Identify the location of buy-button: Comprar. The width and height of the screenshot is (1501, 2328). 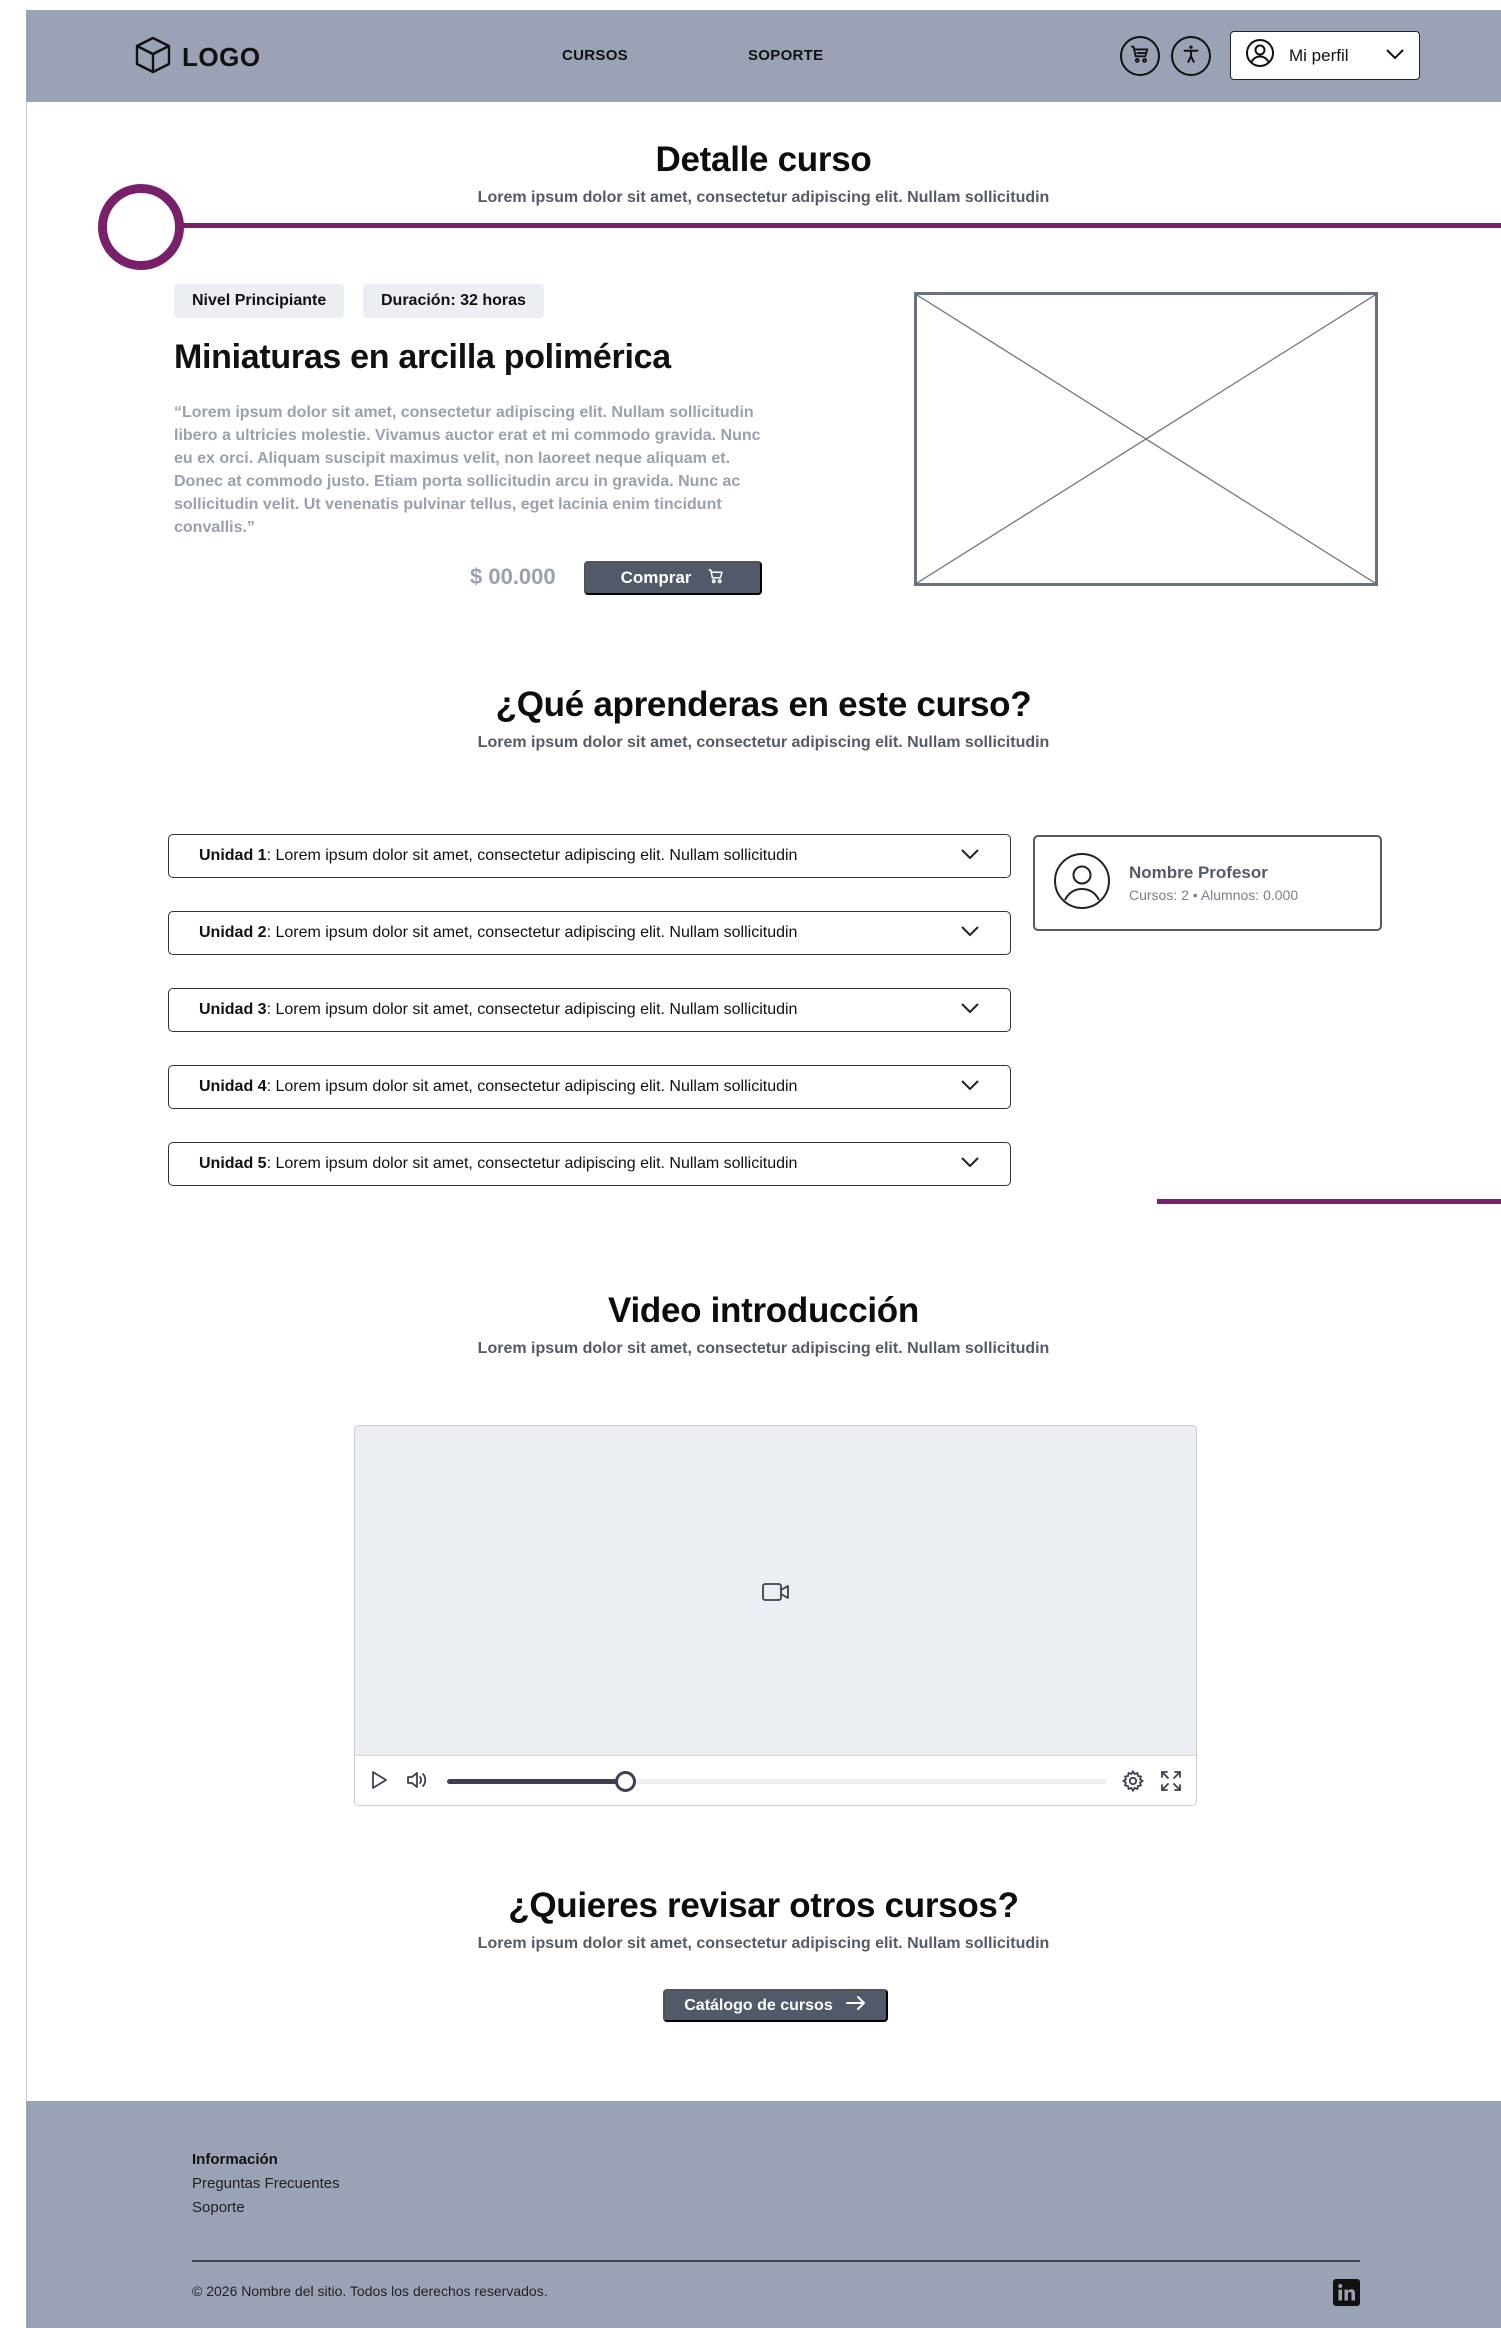
(673, 578).